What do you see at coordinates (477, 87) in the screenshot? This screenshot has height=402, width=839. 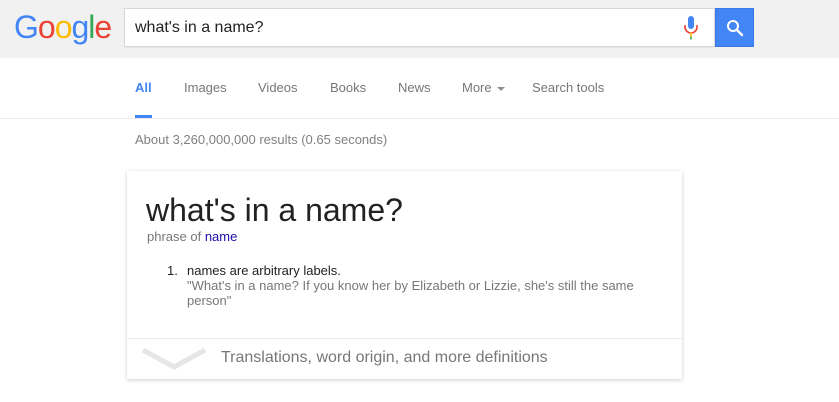 I see `tab-more-label: More` at bounding box center [477, 87].